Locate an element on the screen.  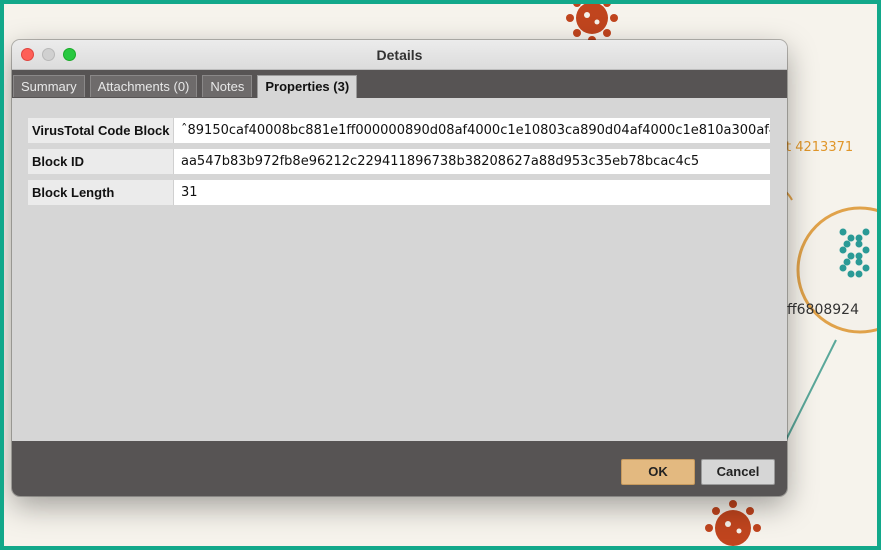
graph-edge is located at coordinates (811, 390).